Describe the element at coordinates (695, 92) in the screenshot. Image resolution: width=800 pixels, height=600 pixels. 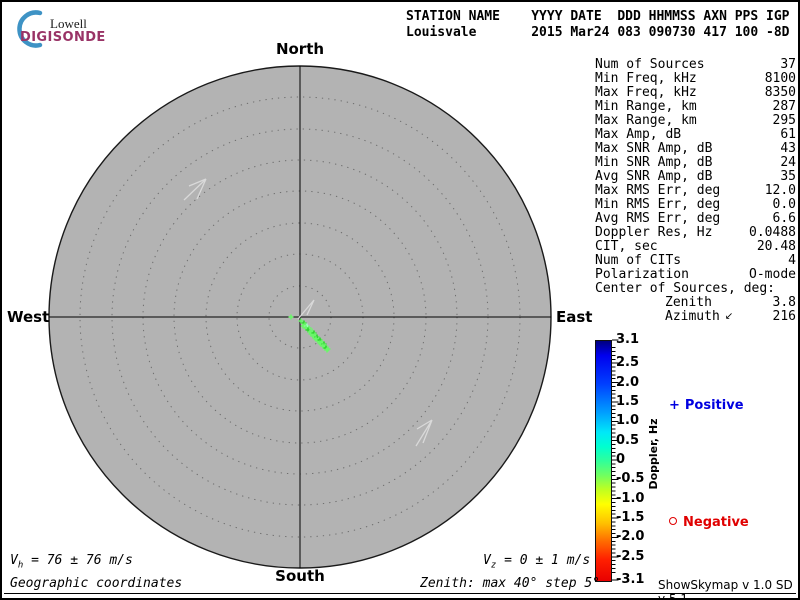
I see `param-row: Max Freq, kHz 8350` at that location.